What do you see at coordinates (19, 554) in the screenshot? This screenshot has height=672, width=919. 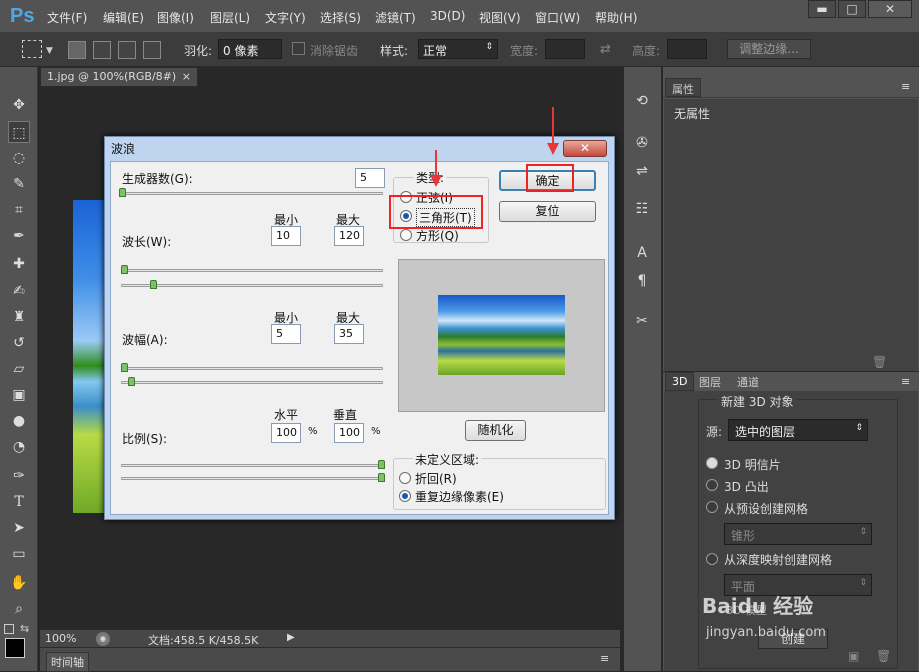 I see `shape-tool-icon: ▭` at bounding box center [19, 554].